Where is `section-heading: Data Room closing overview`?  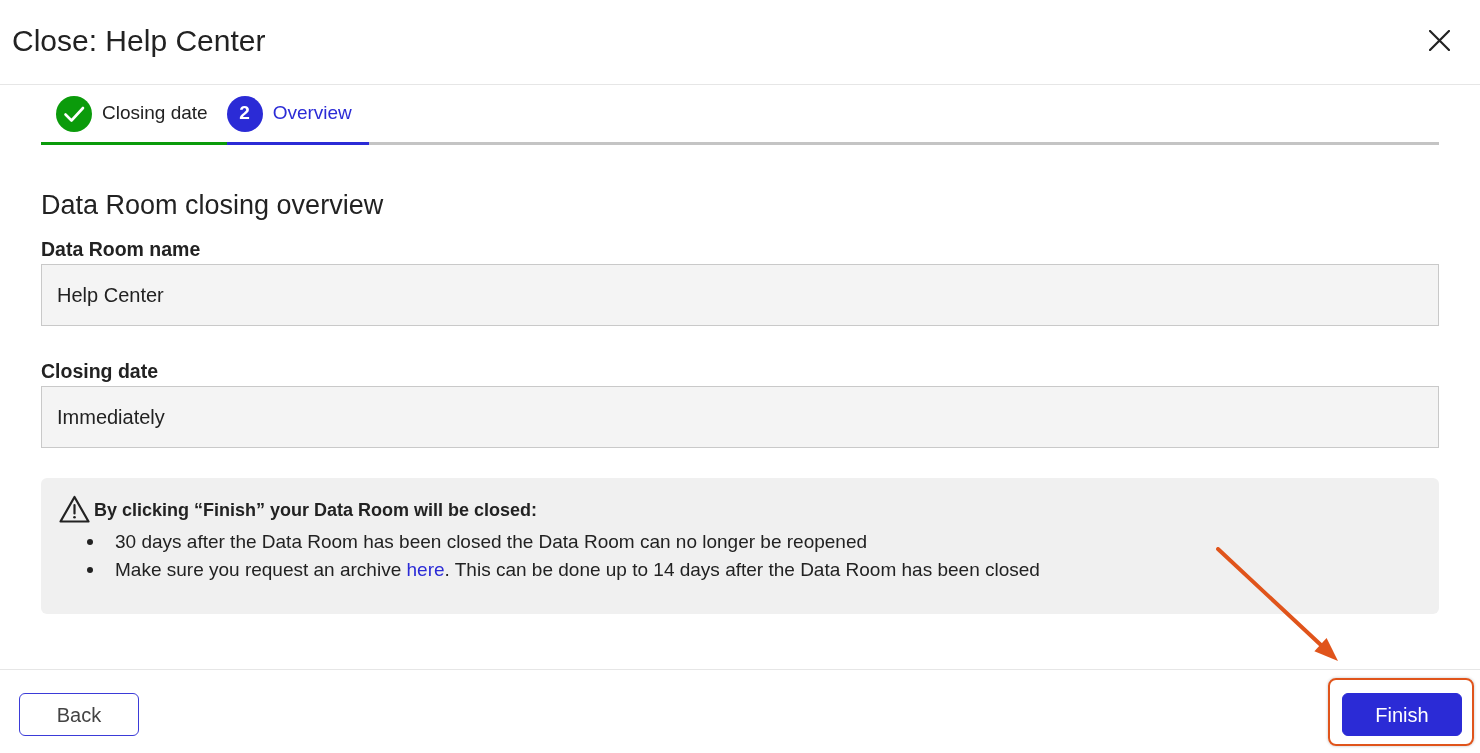
section-heading: Data Room closing overview is located at coordinates (213, 205).